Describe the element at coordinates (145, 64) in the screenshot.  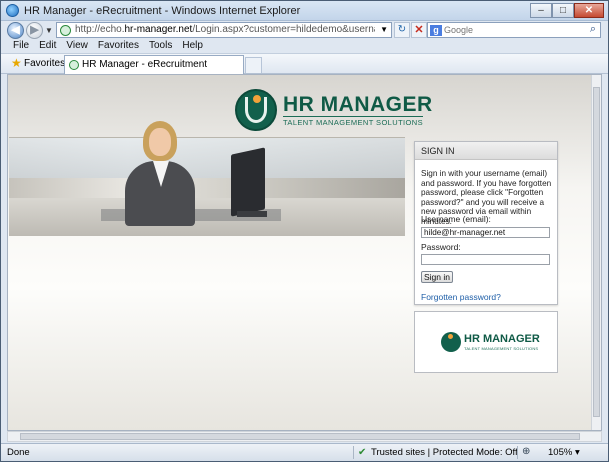
I see `tab-label: HR Manager - eRecruitment` at that location.